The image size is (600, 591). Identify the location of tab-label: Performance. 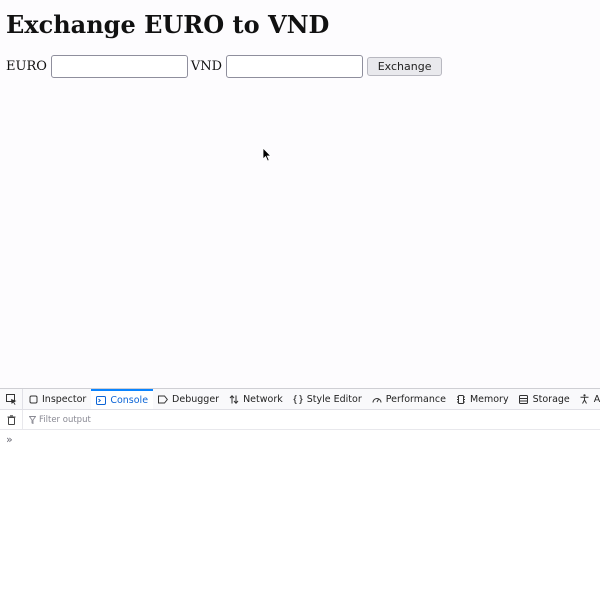
(415, 399).